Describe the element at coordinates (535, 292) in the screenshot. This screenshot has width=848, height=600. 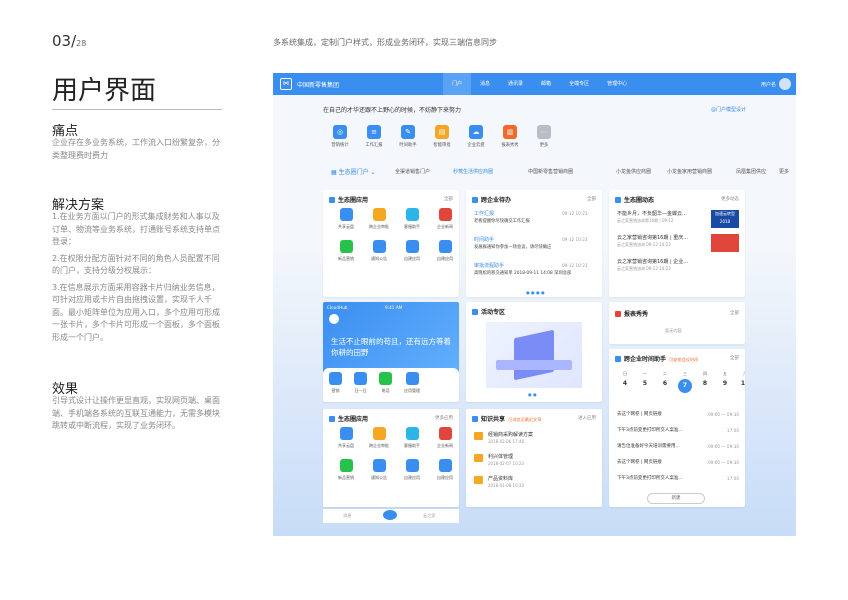
I see `carousel-dots: ● ● ● ●` at that location.